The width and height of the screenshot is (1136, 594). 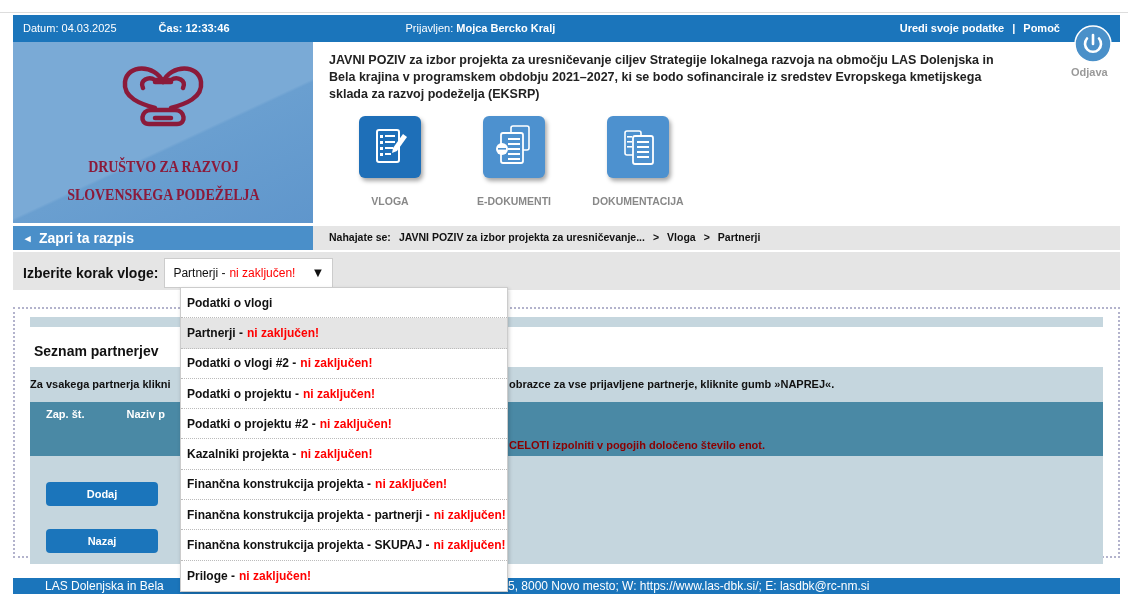 I want to click on action-button: Nazaj, so click(x=102, y=541).